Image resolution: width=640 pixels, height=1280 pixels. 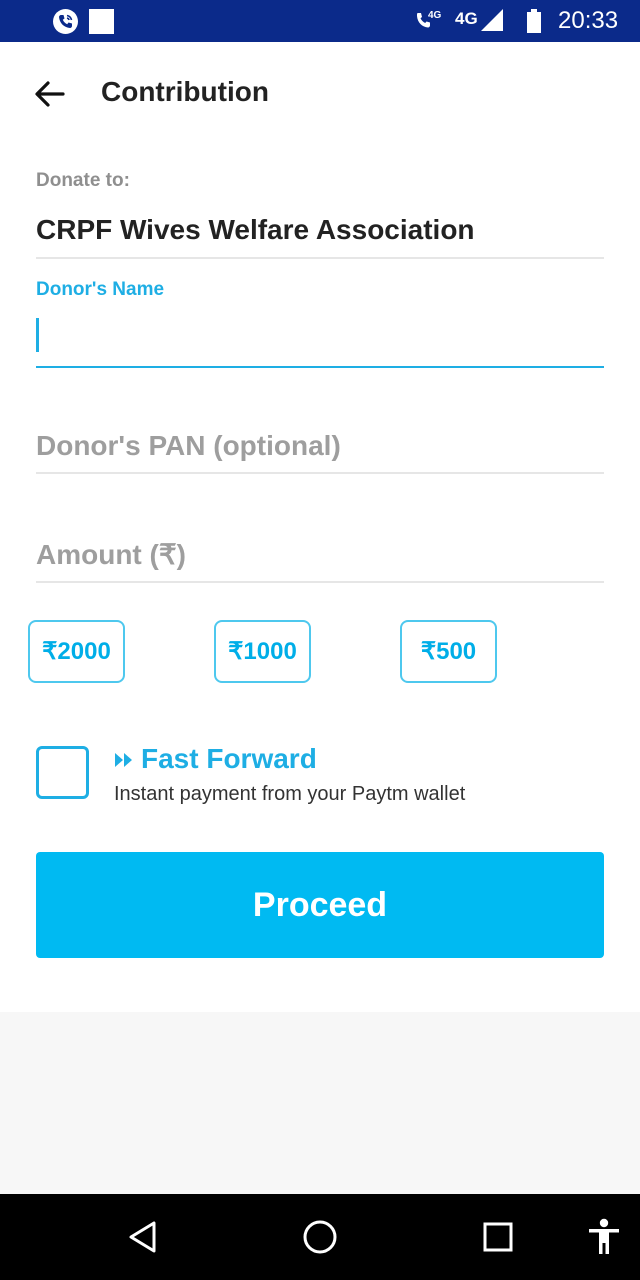 I want to click on amount-chip-2000: ₹2000, so click(x=76, y=651).